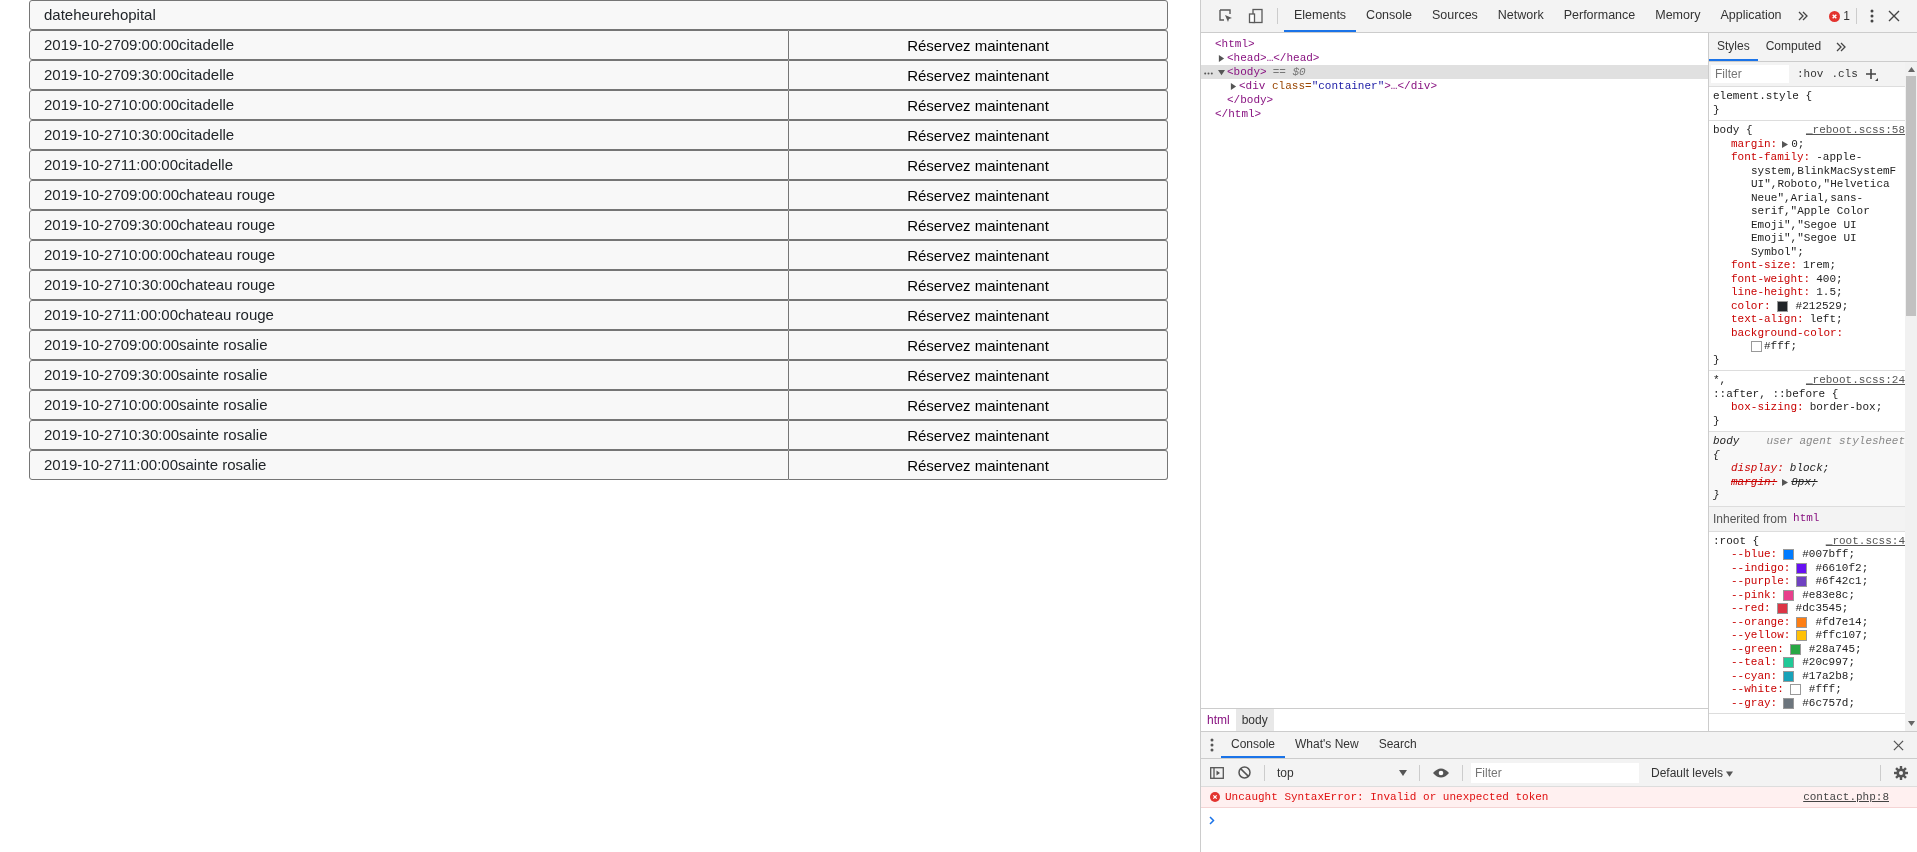 Image resolution: width=1917 pixels, height=852 pixels. I want to click on sidebar-toggle-icon, so click(1217, 772).